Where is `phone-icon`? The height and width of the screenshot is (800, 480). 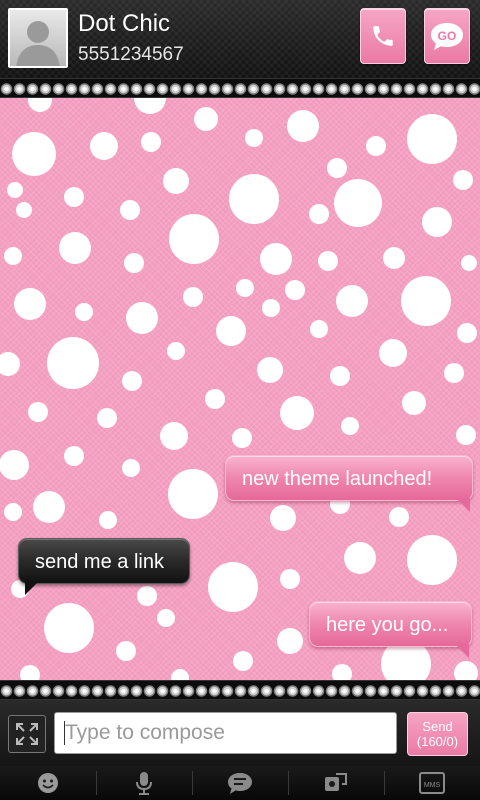 phone-icon is located at coordinates (383, 36).